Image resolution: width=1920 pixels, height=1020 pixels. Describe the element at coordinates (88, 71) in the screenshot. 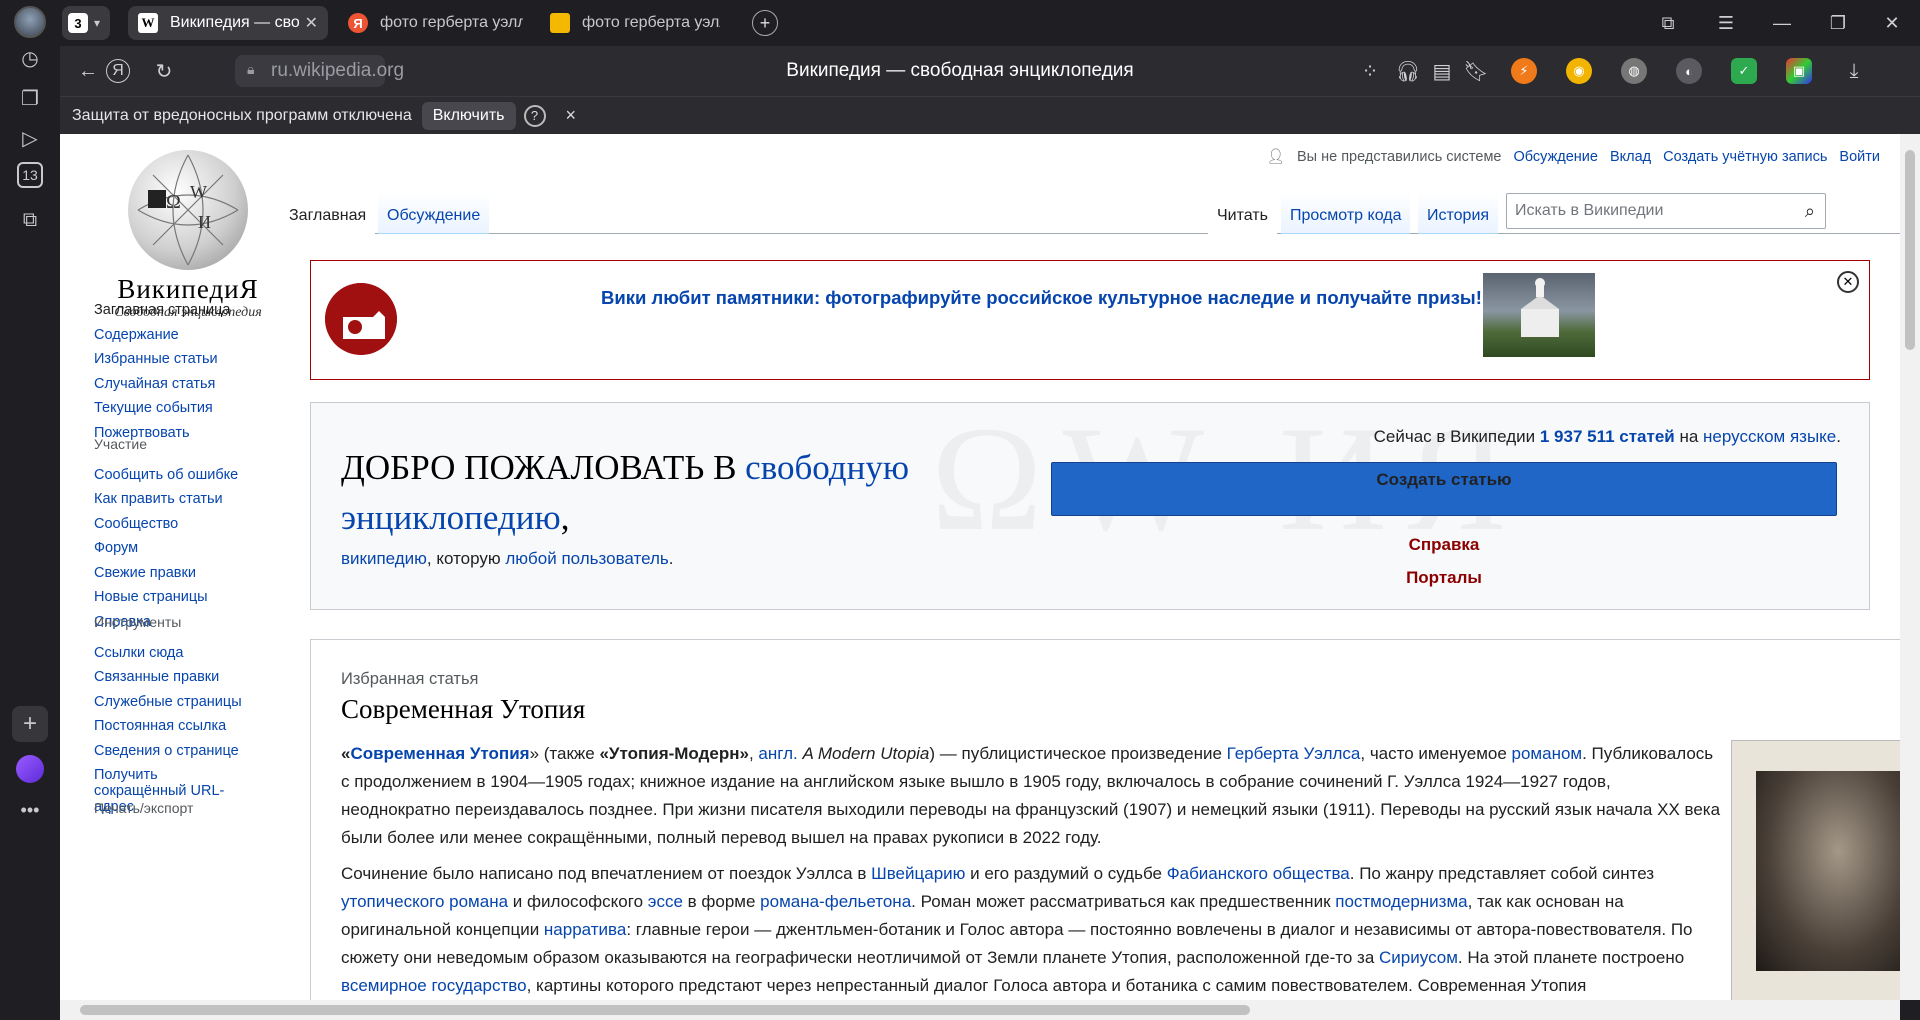

I see `back-button: ←` at that location.